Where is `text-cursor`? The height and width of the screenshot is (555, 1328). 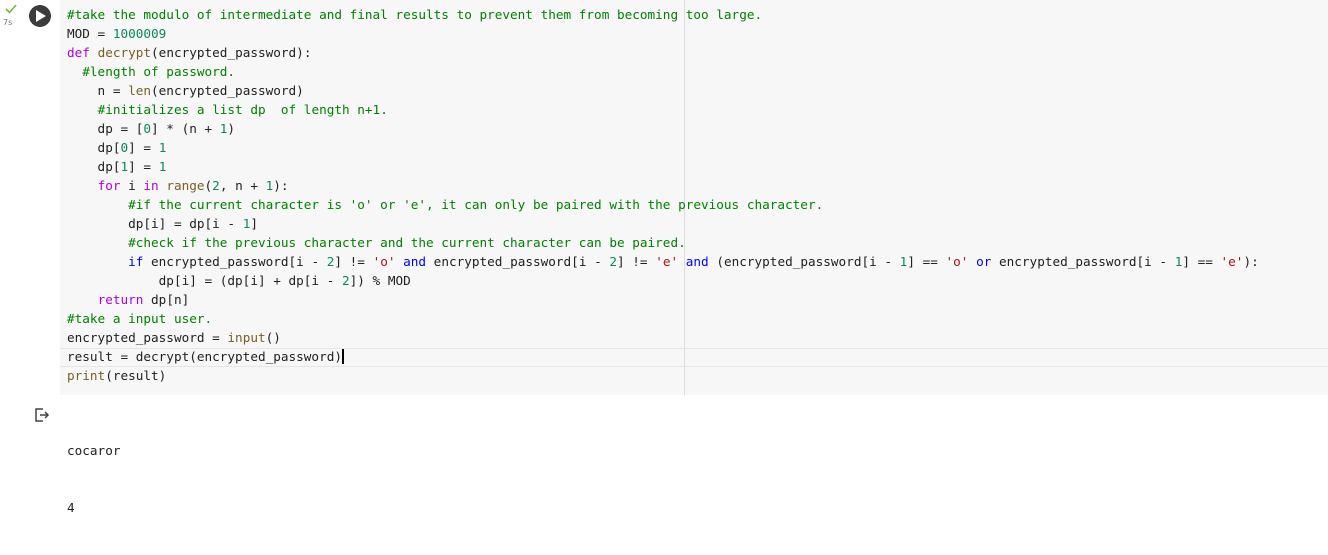 text-cursor is located at coordinates (343, 356).